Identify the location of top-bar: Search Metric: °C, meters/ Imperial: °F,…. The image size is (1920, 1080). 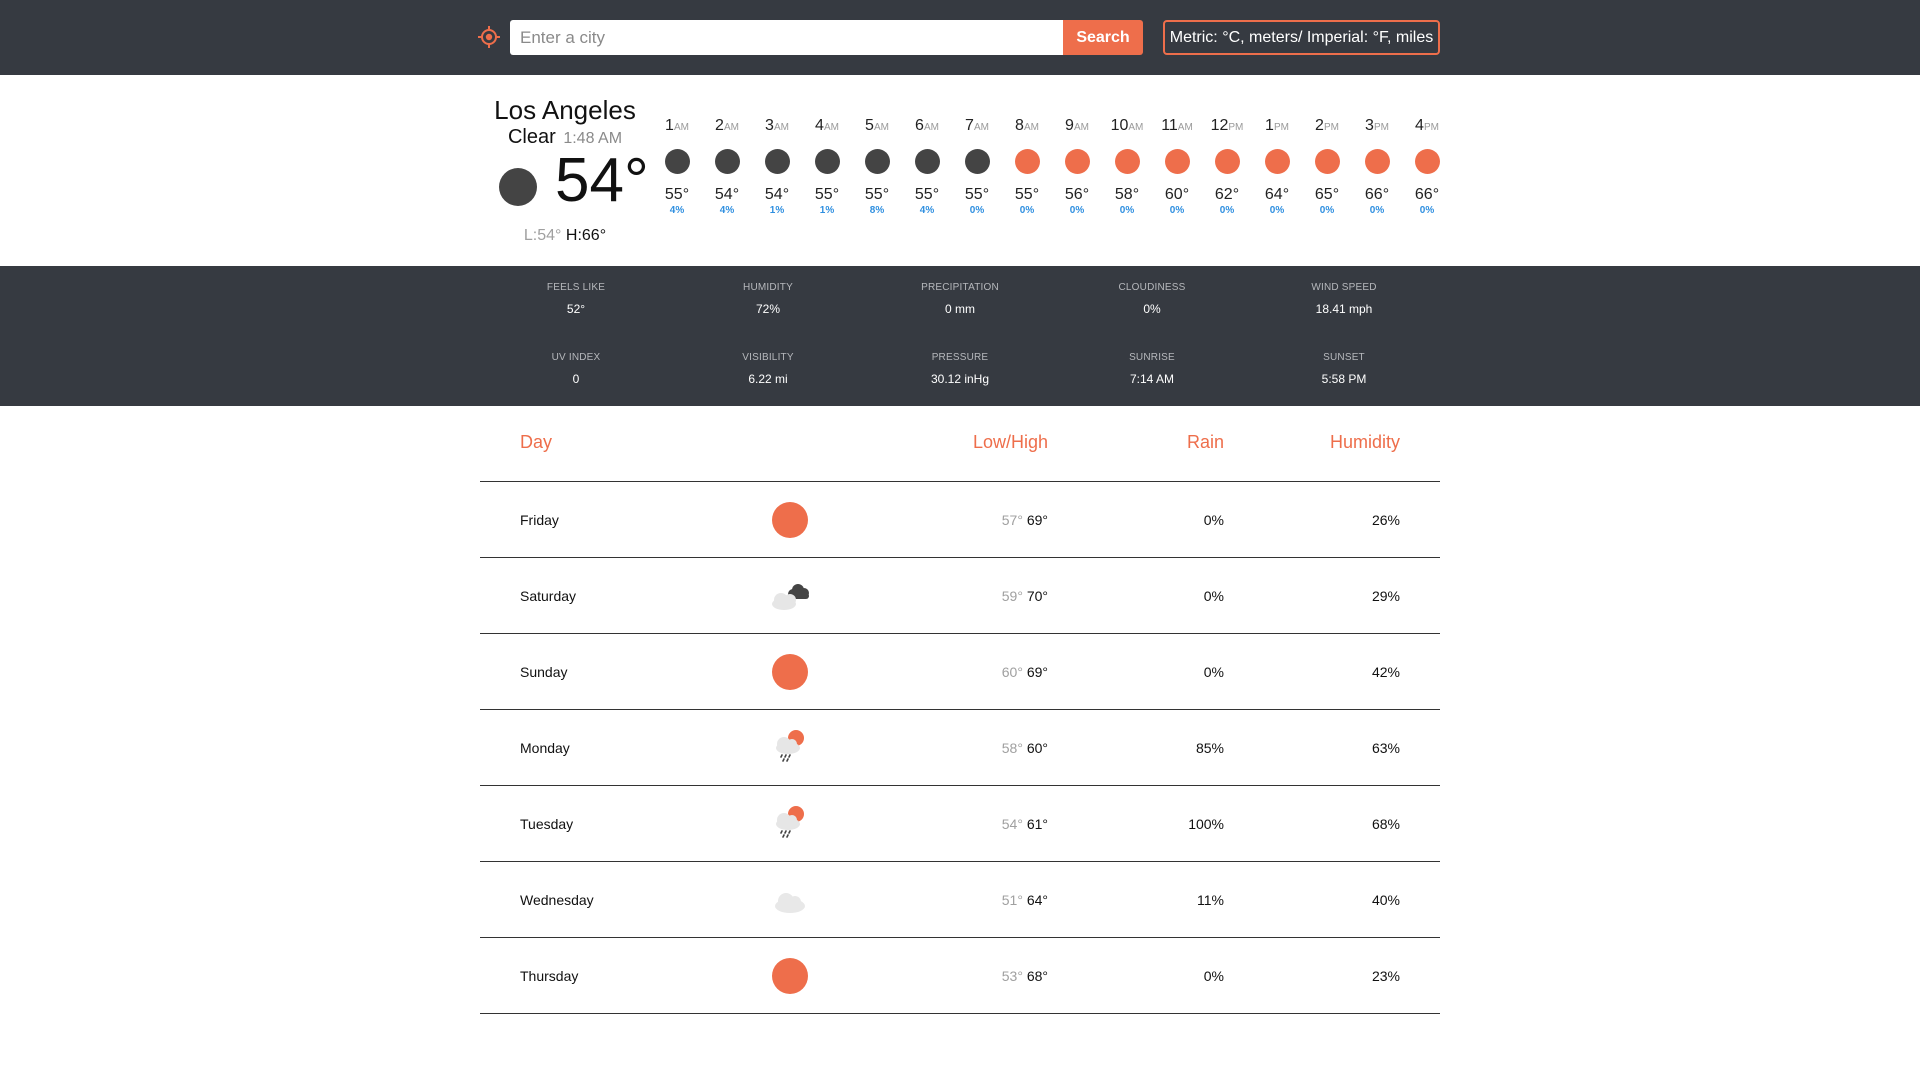
(960, 37).